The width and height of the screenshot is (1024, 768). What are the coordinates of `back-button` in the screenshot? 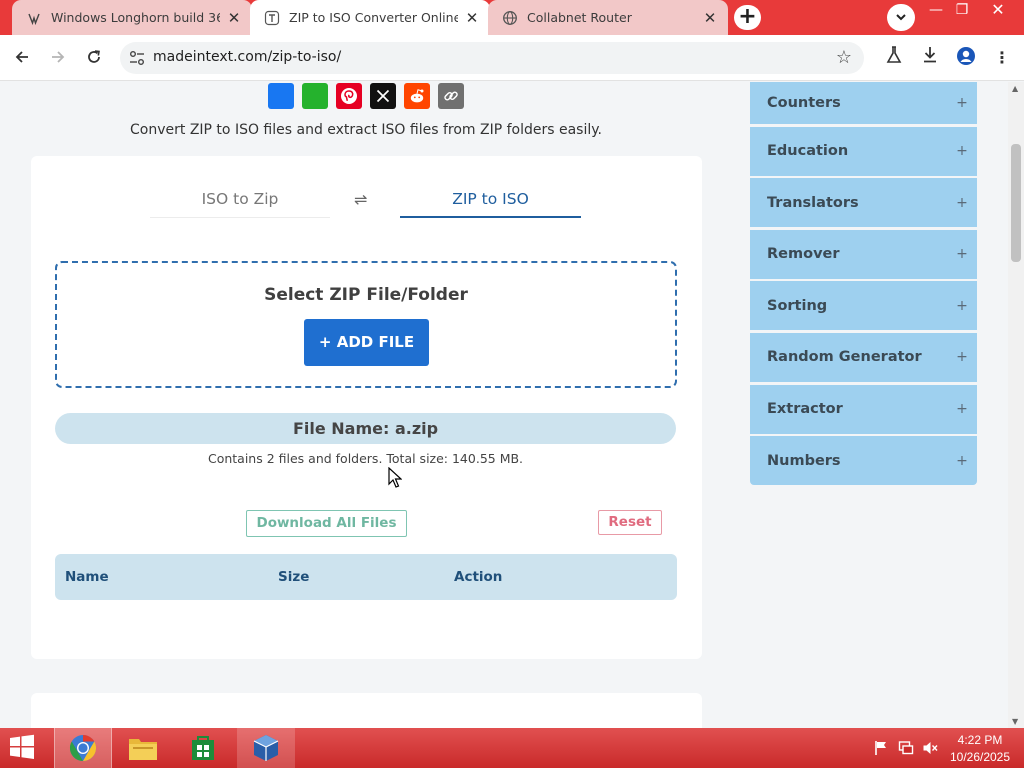 It's located at (22, 57).